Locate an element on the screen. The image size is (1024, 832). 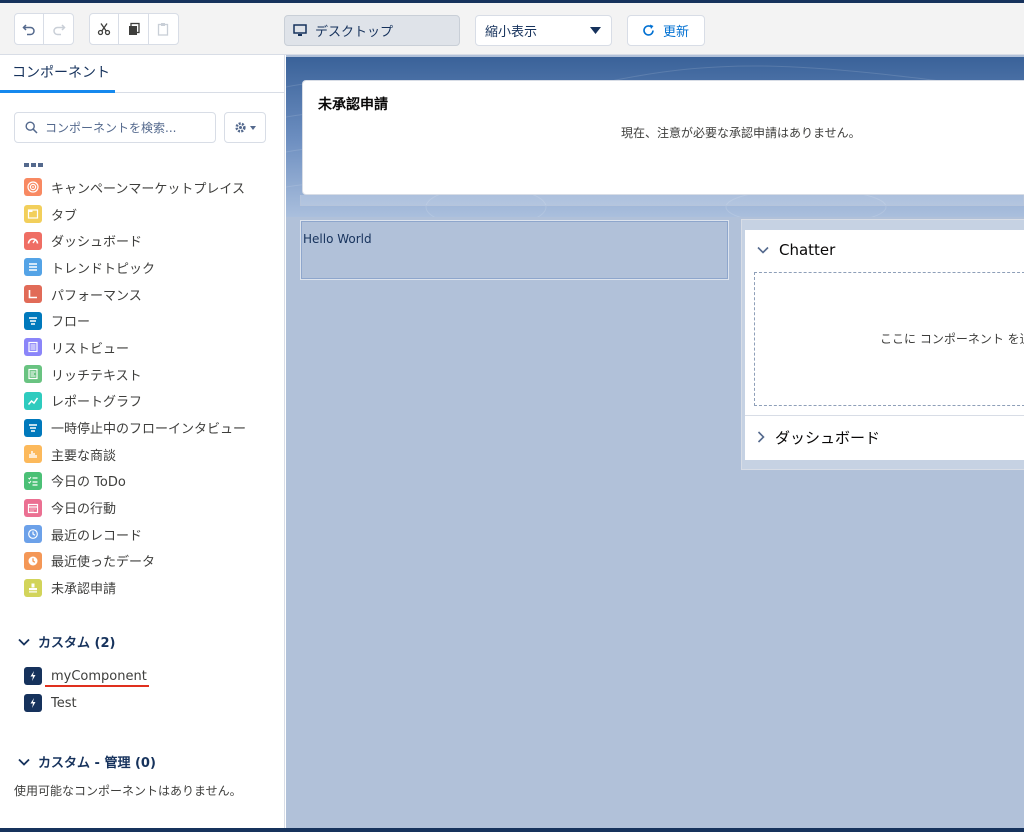
divider is located at coordinates (884, 415).